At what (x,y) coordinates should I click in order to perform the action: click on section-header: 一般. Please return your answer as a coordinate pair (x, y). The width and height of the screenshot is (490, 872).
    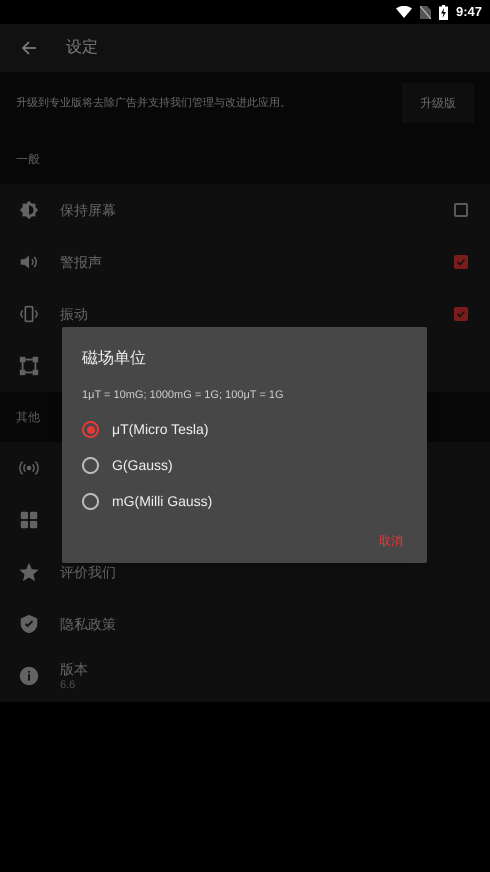
    Looking at the image, I should click on (28, 159).